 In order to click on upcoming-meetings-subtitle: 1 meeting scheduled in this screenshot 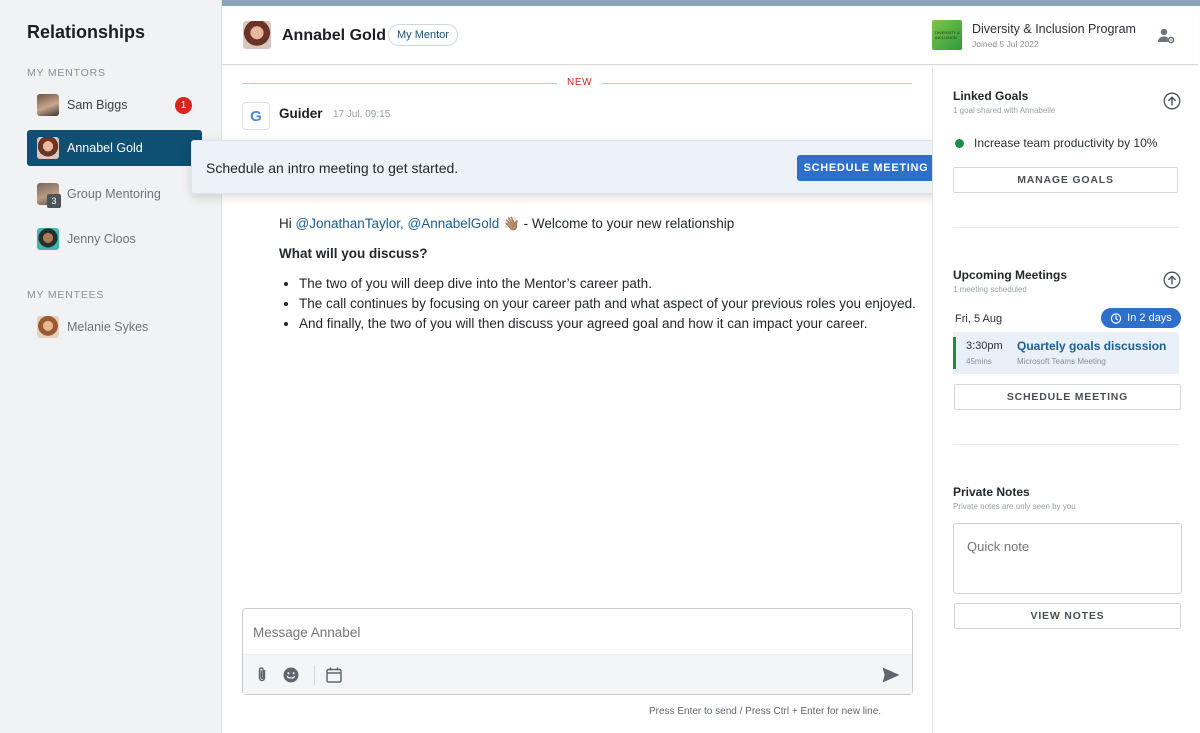, I will do `click(990, 289)`.